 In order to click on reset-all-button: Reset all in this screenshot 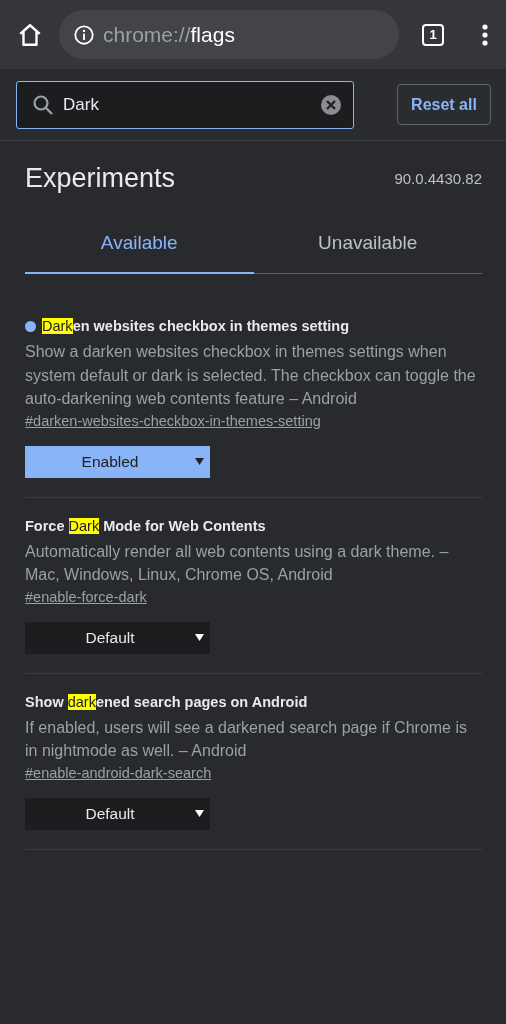, I will do `click(444, 104)`.